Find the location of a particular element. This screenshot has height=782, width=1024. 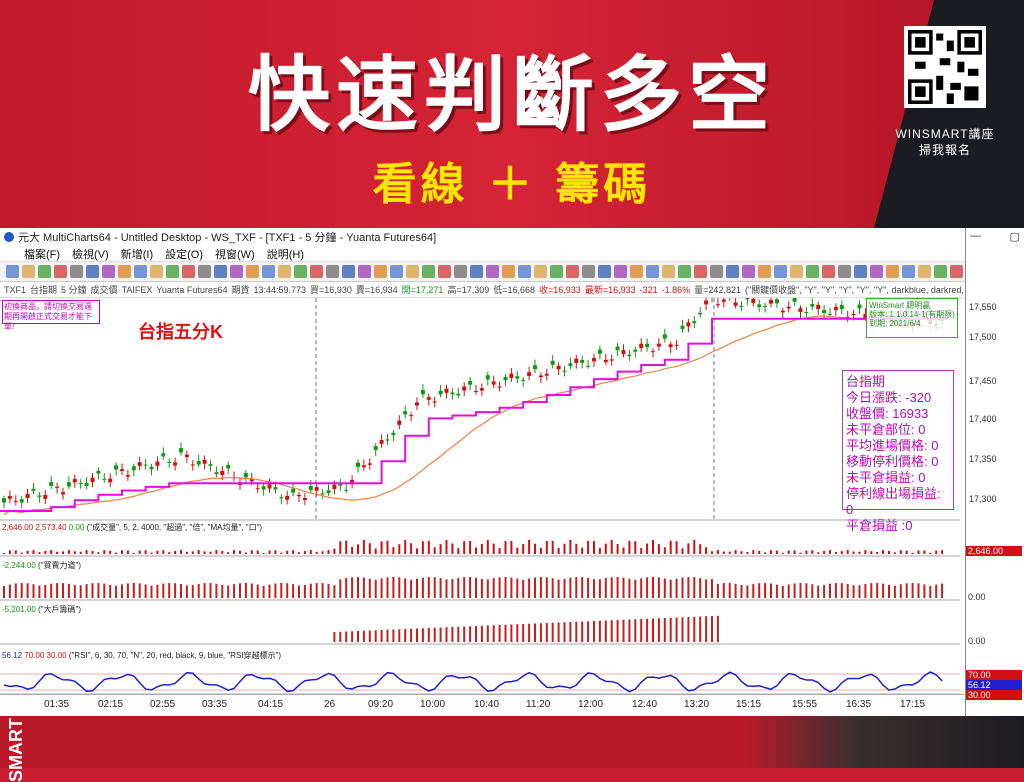

menu-settings: 設定(O) is located at coordinates (184, 254).